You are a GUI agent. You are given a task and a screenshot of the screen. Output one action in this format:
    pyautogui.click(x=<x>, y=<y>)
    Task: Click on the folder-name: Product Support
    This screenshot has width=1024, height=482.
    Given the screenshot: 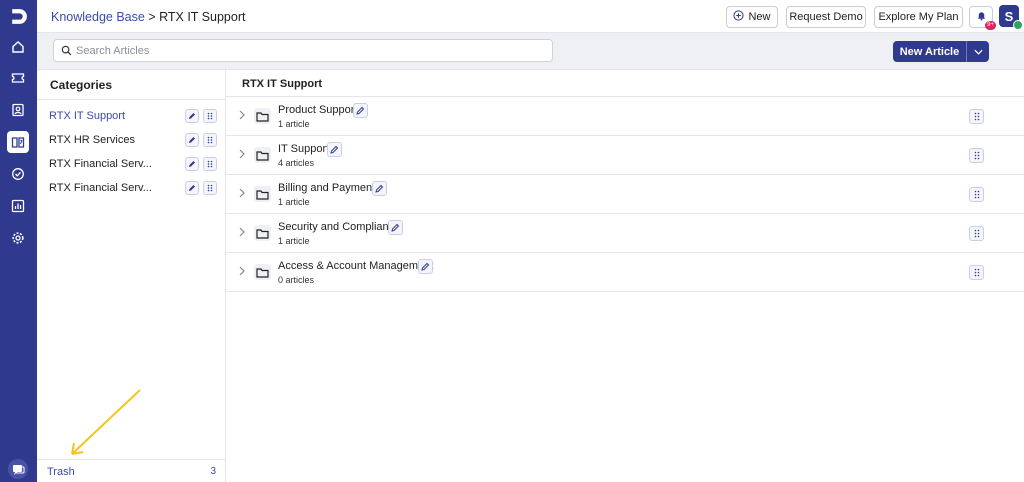 What is the action you would take?
    pyautogui.click(x=318, y=110)
    